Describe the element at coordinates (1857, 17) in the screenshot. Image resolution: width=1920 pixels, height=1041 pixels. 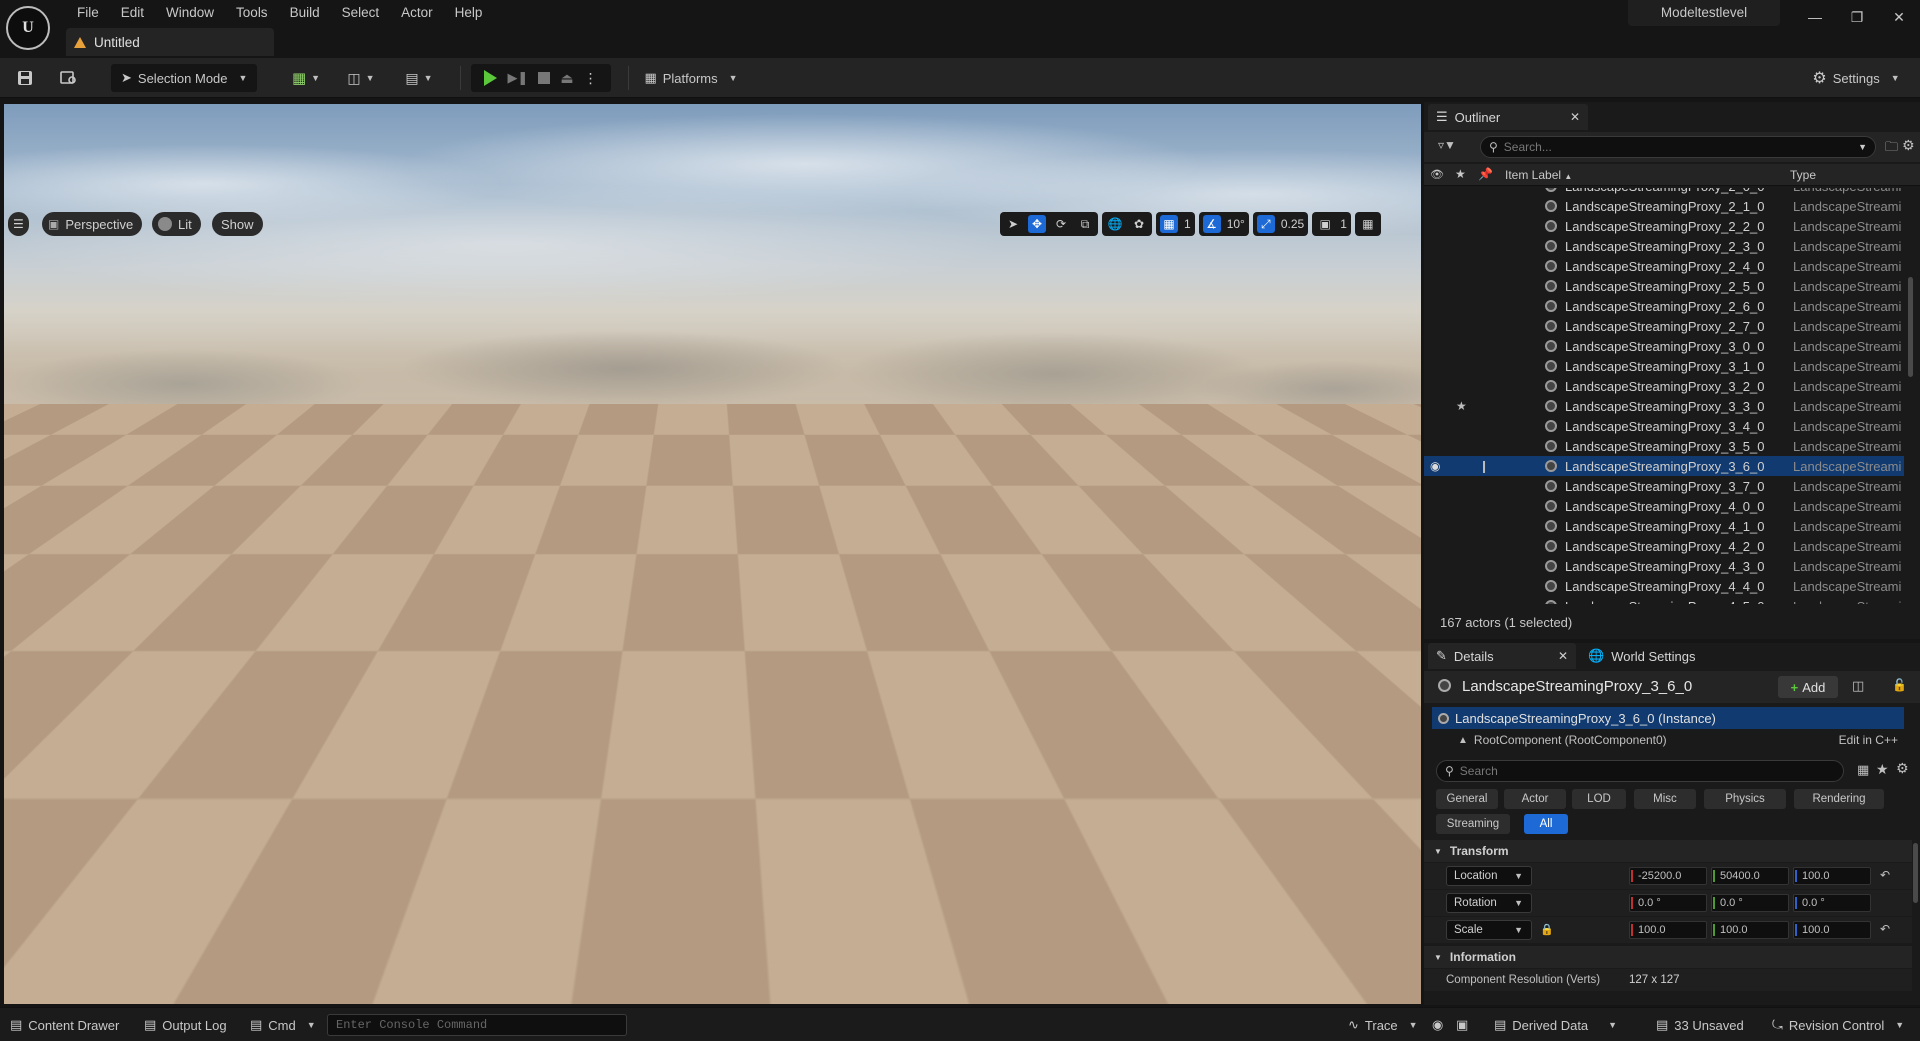
I see `restore-icon: ❐` at that location.